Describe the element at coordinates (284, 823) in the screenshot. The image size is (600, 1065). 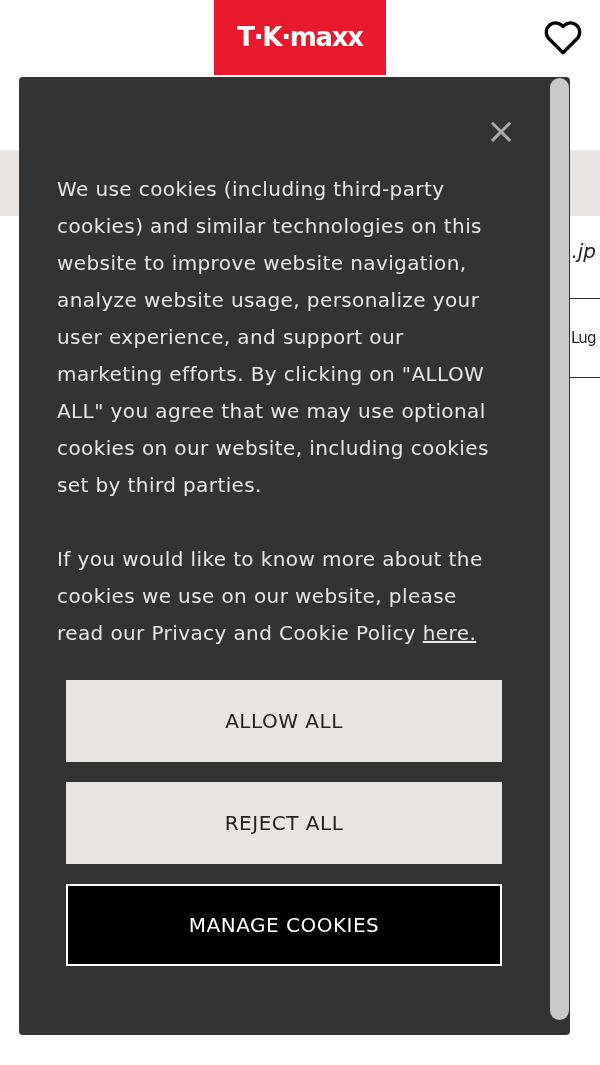
I see `cookie-button: REJECT ALL` at that location.